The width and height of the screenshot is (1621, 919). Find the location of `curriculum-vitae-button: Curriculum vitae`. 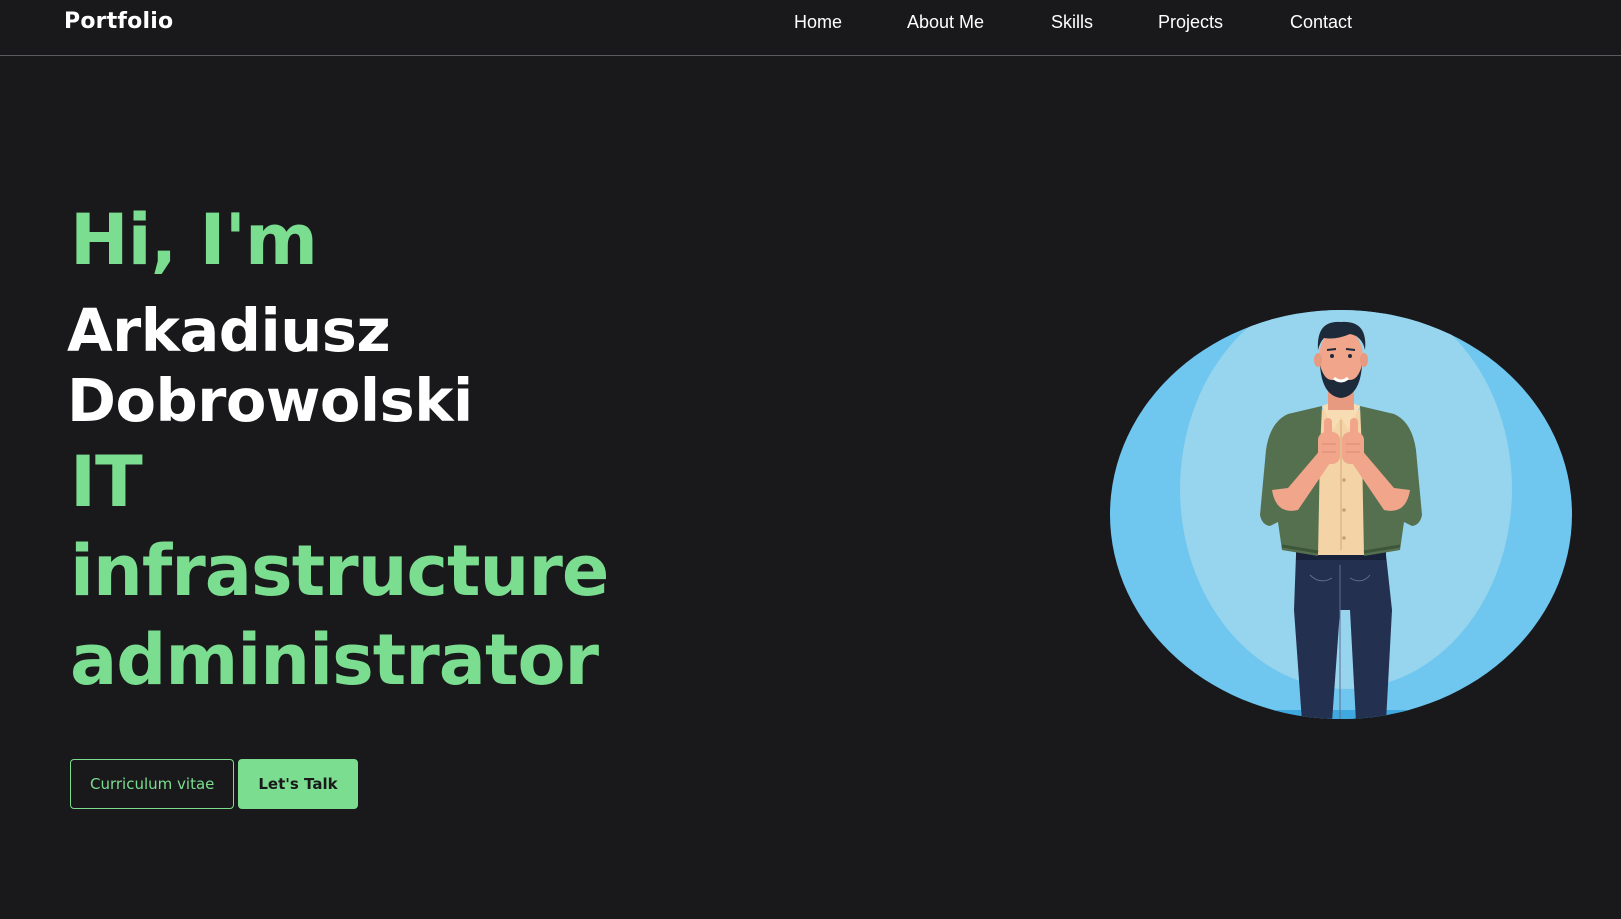

curriculum-vitae-button: Curriculum vitae is located at coordinates (152, 784).